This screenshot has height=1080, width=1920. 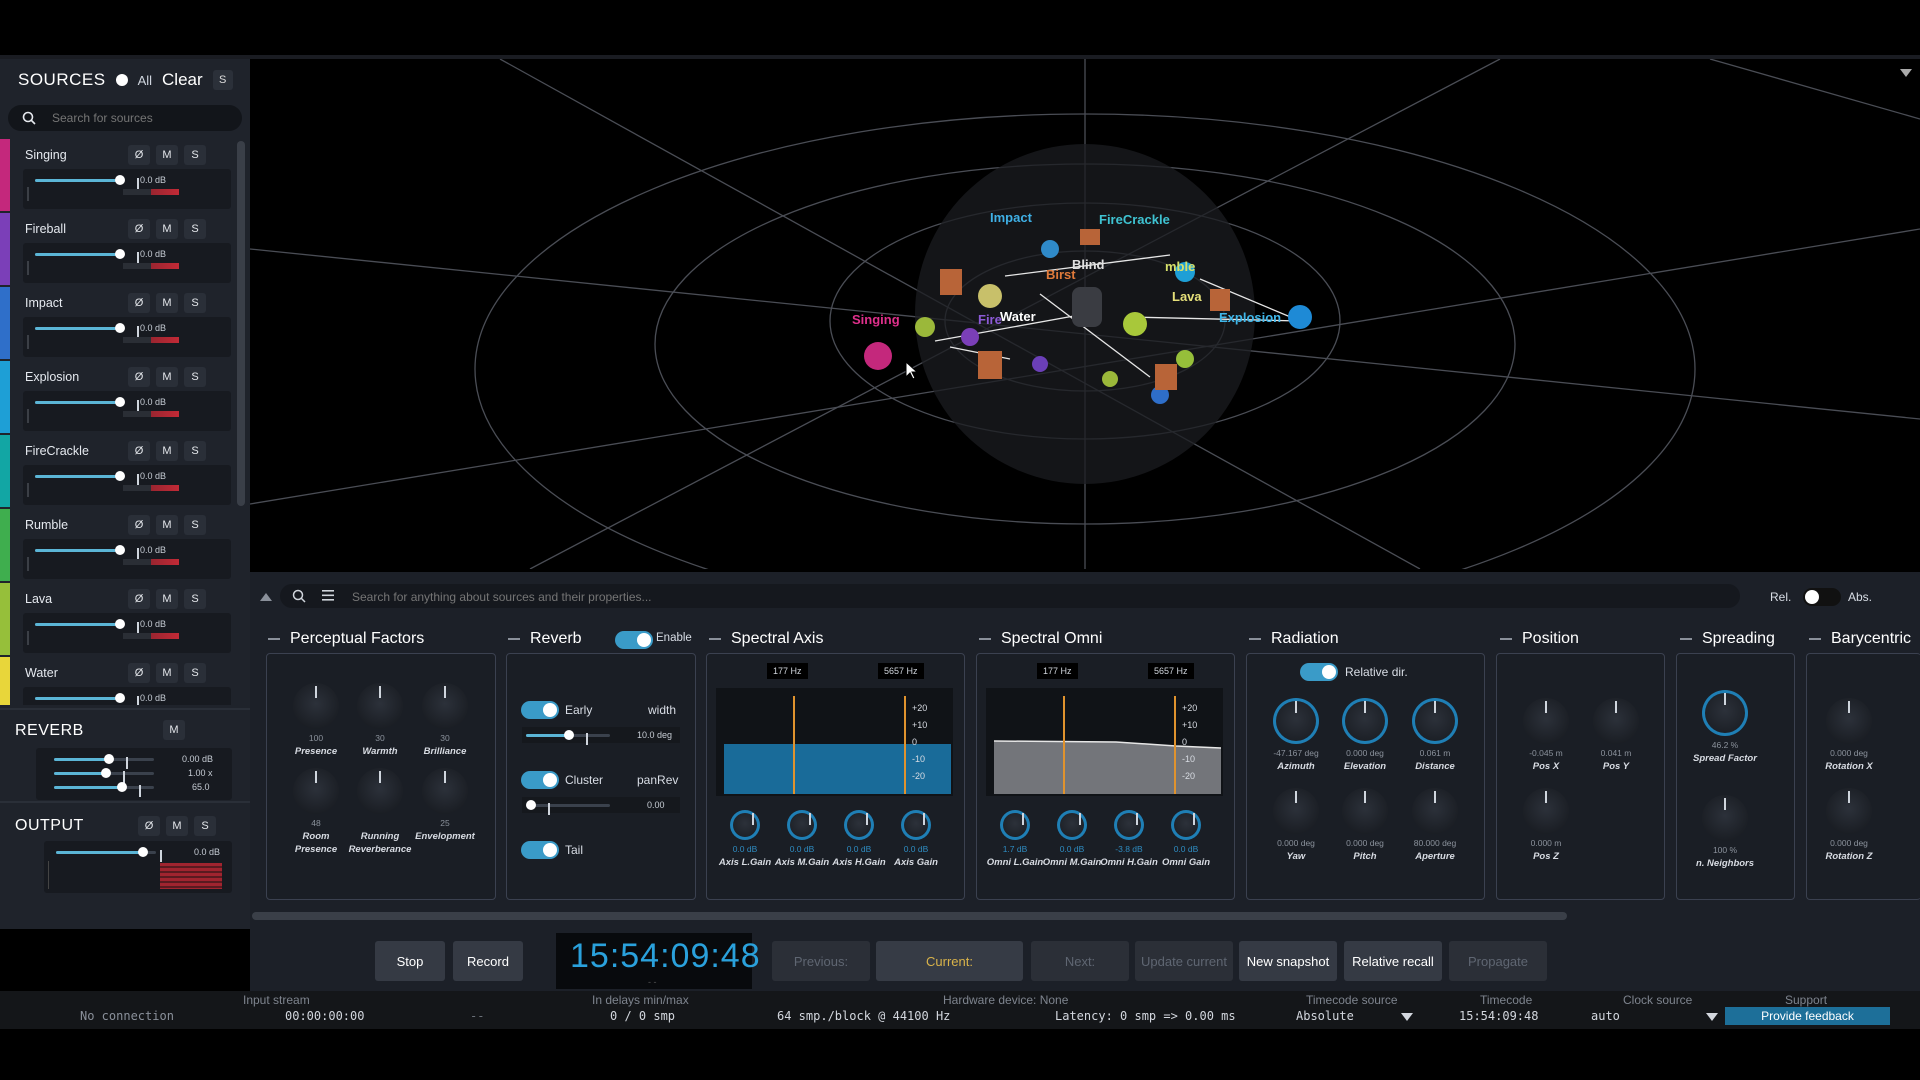 I want to click on source-row: Explosion Ø M S 0.0 dB, so click(x=116, y=398).